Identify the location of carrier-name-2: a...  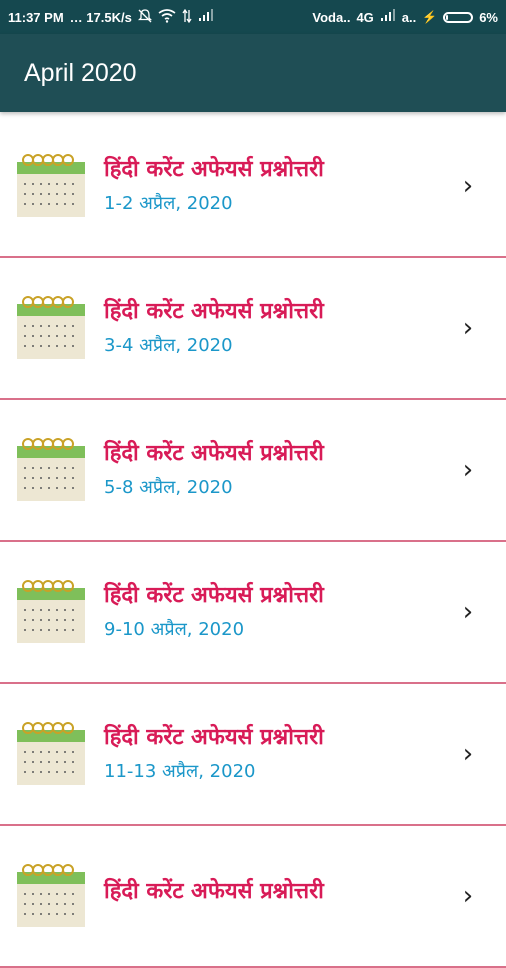
(409, 17).